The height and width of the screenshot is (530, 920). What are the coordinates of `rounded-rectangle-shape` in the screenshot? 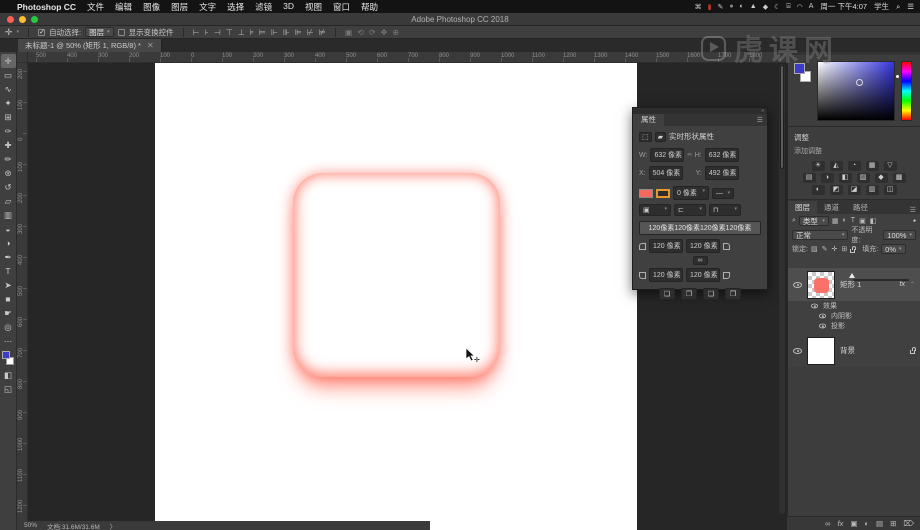 It's located at (396, 275).